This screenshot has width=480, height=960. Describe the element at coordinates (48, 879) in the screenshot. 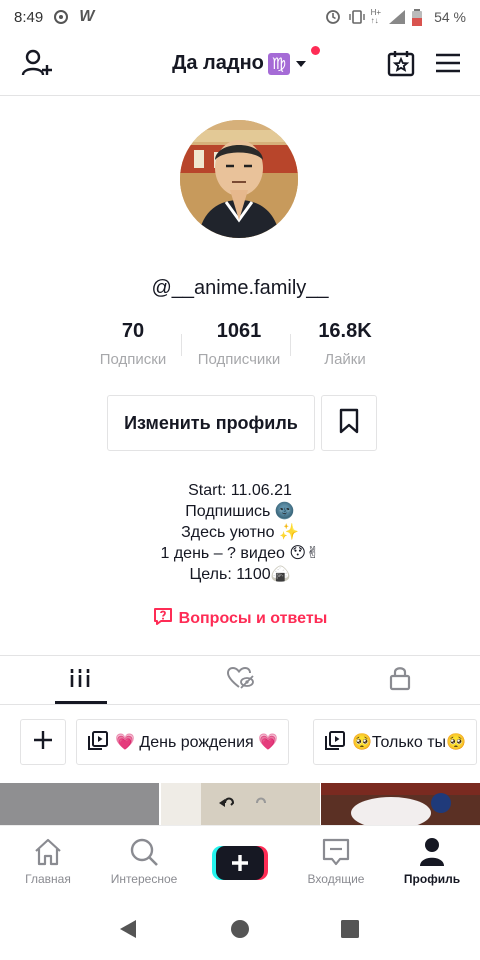

I see `nav-home-label: Главная` at that location.